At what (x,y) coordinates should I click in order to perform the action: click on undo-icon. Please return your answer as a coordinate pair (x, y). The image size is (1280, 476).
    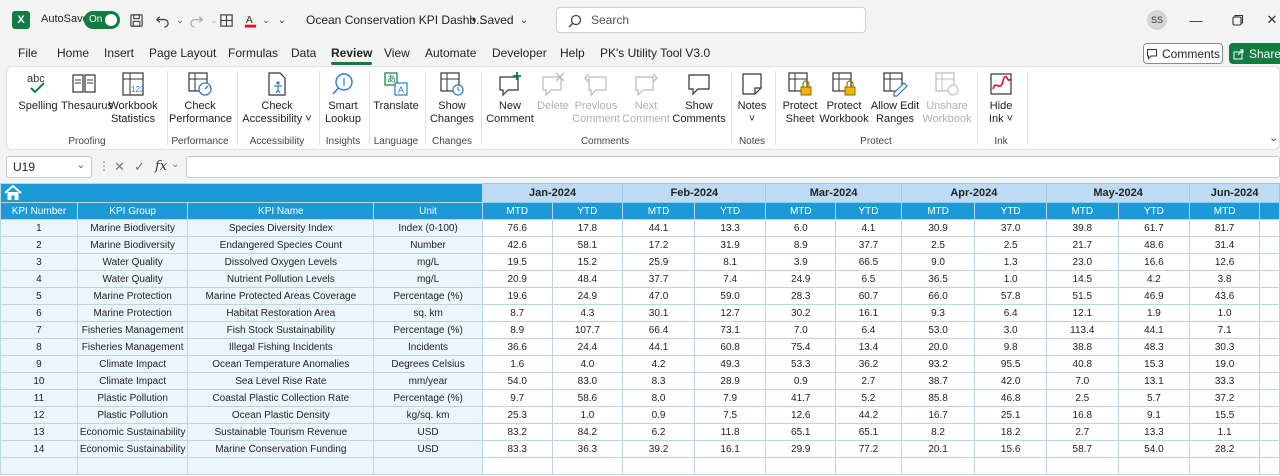
    Looking at the image, I should click on (162, 20).